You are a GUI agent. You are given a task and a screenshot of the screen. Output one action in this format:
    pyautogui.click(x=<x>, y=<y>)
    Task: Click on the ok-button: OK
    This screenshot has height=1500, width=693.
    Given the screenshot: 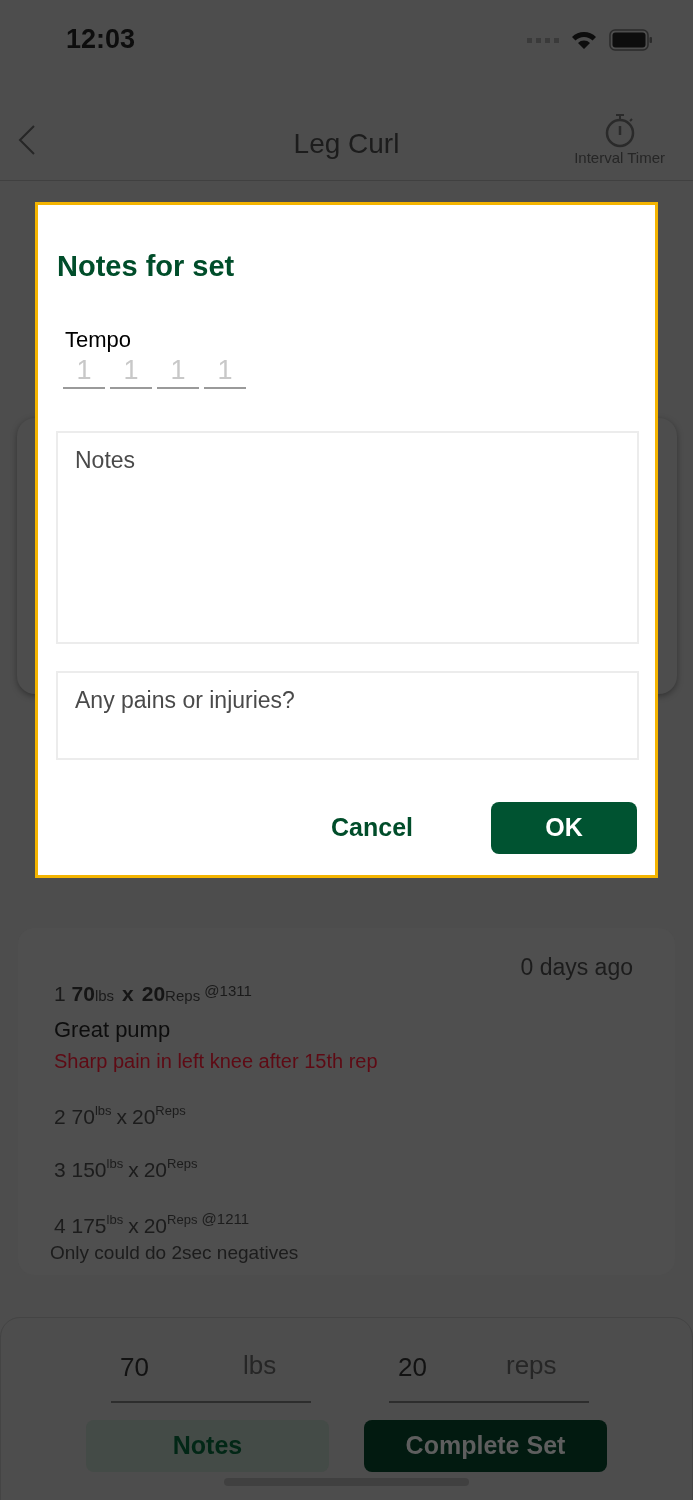 What is the action you would take?
    pyautogui.click(x=564, y=827)
    